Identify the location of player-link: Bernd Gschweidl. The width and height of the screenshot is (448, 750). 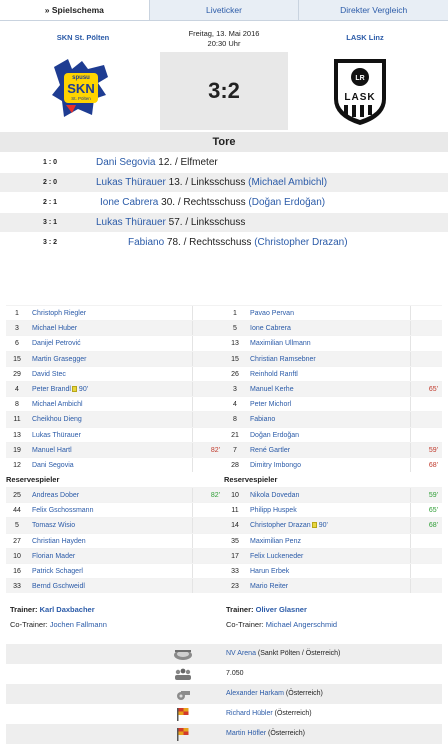
(58, 586).